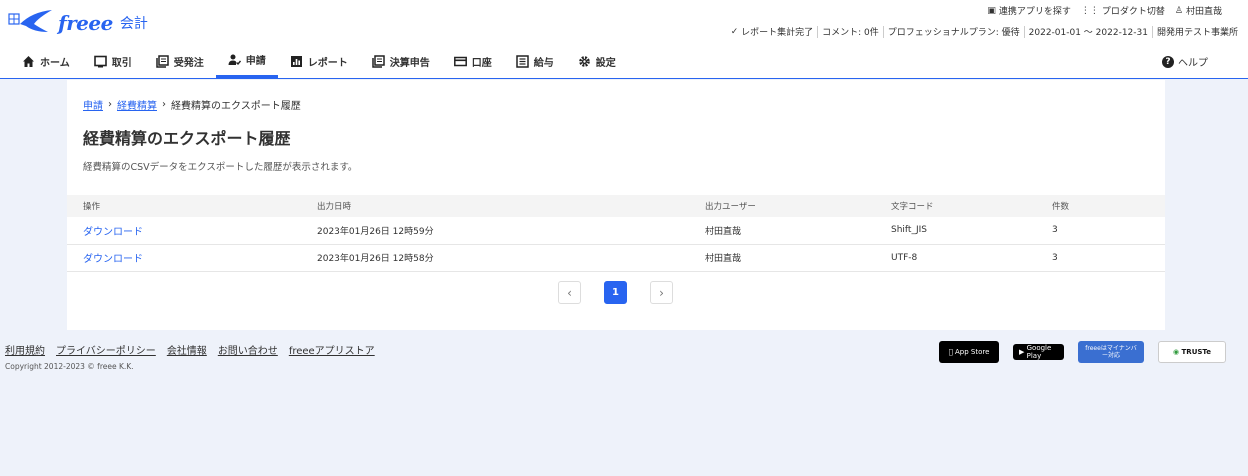 This screenshot has height=476, width=1248. Describe the element at coordinates (248, 349) in the screenshot. I see `contact-link: お問い合わせ` at that location.